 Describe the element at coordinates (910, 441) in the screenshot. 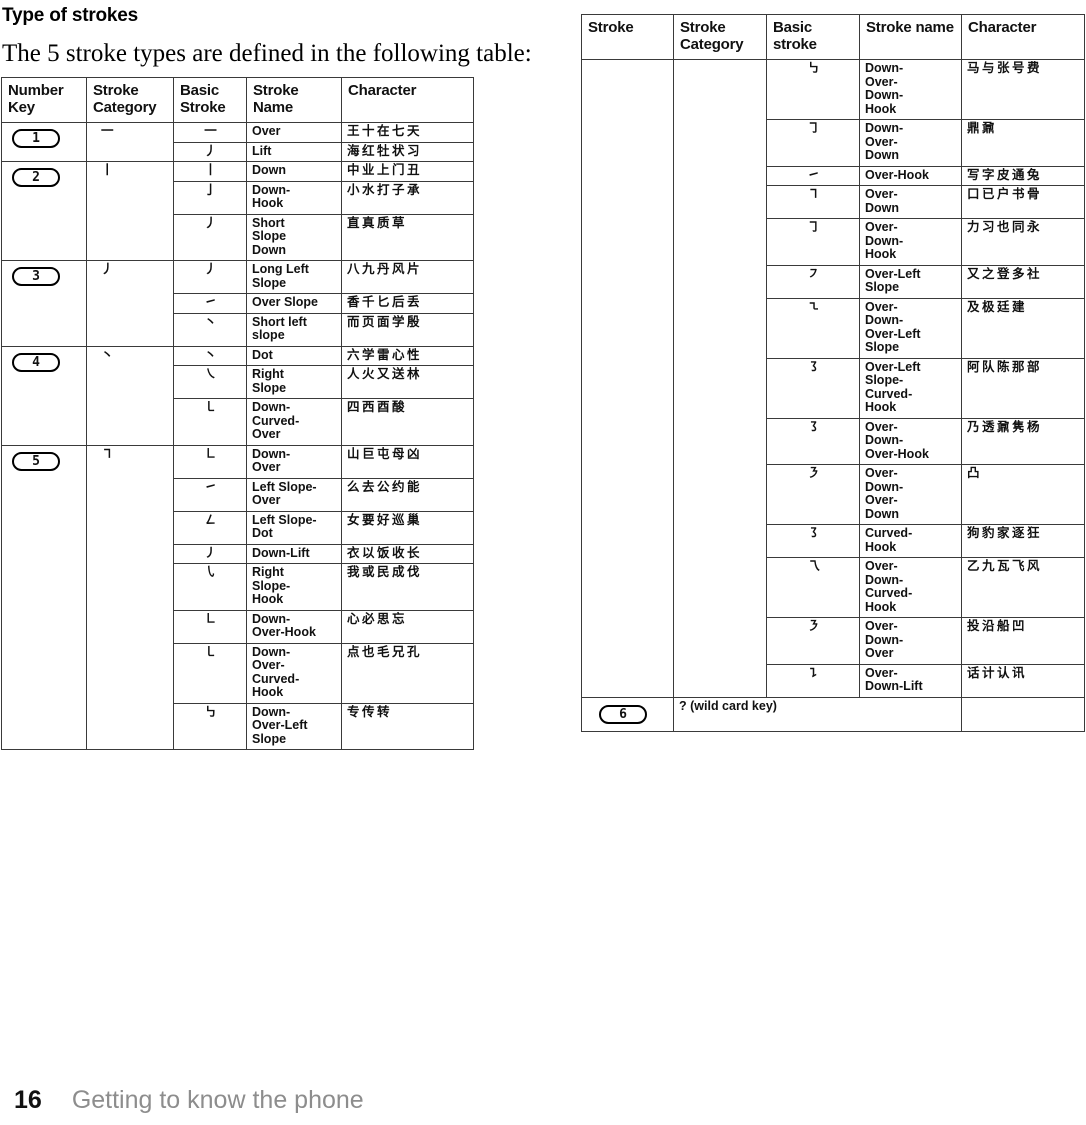

I see `stroke-name-cell: Over- Down- Over-Hook` at that location.